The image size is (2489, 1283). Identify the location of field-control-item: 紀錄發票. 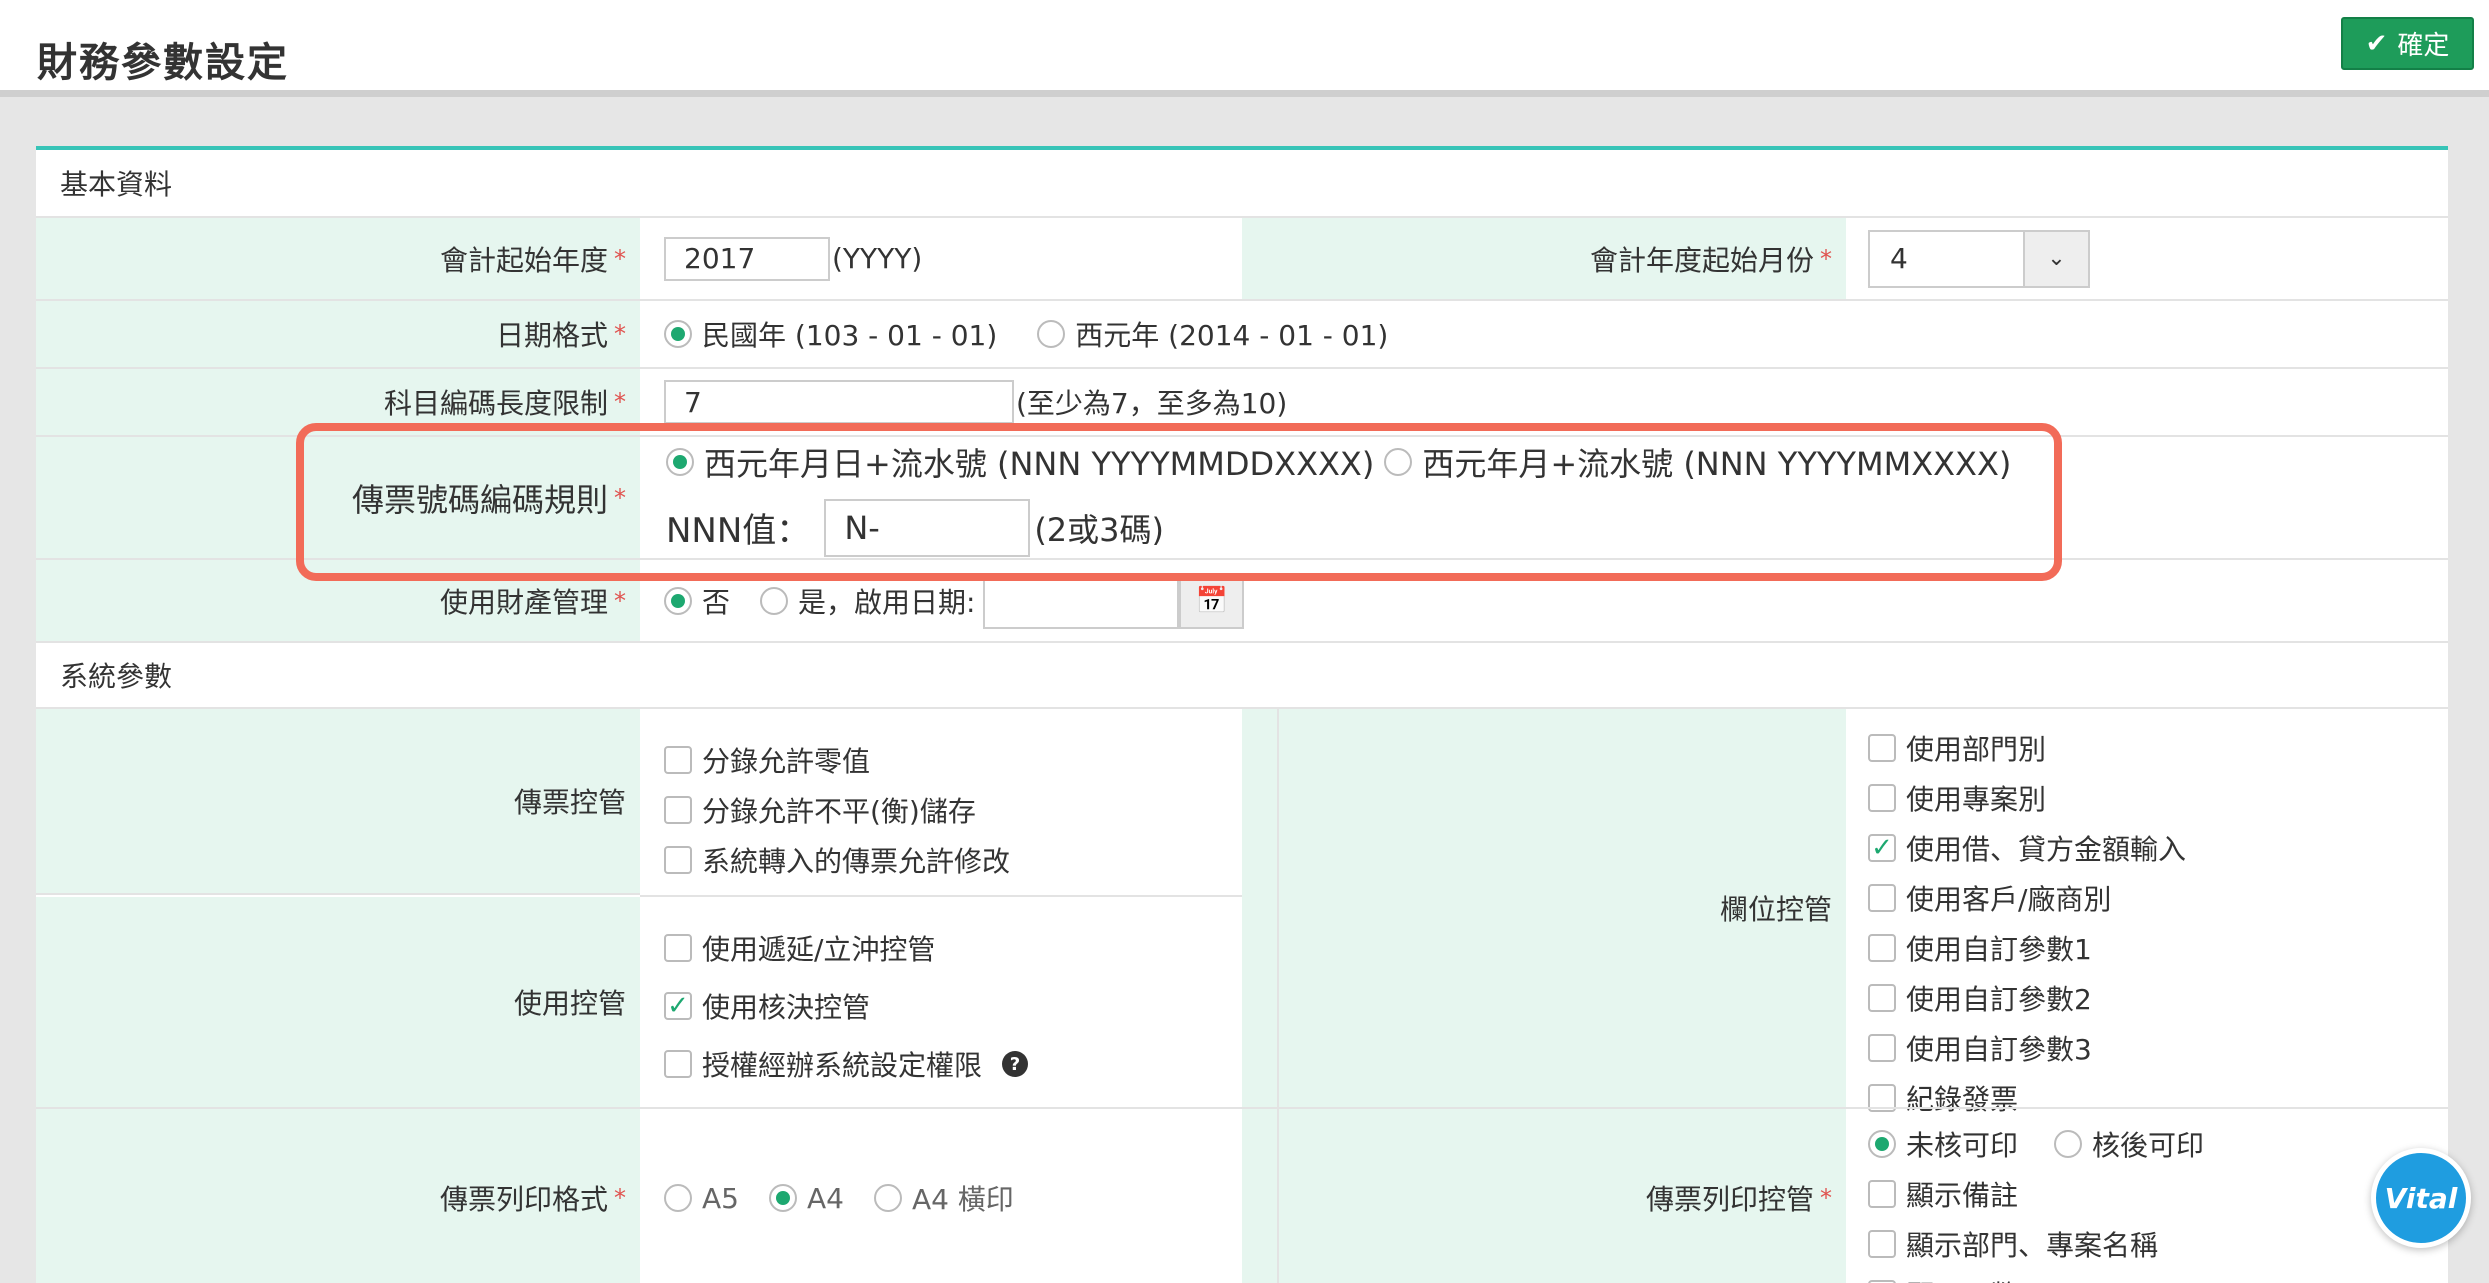
(2027, 1098).